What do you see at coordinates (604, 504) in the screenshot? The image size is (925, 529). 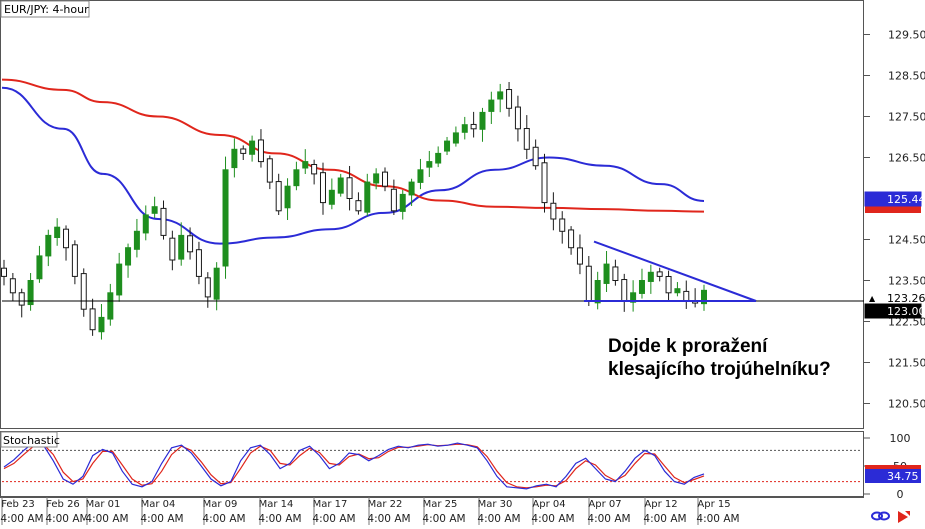 I see `date-label: Apr 07` at bounding box center [604, 504].